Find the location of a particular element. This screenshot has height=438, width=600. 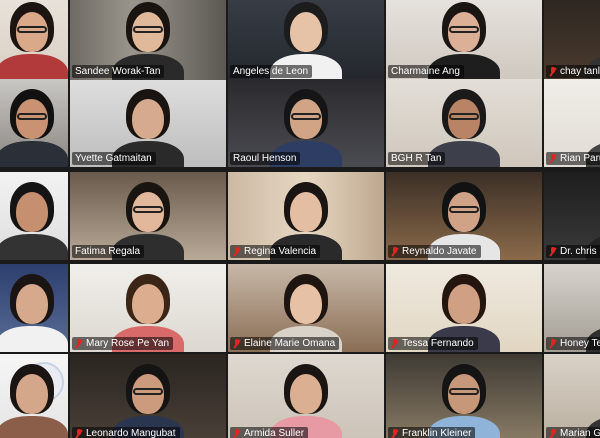

participant-name: Yvette Gatmaitan is located at coordinates (113, 158).